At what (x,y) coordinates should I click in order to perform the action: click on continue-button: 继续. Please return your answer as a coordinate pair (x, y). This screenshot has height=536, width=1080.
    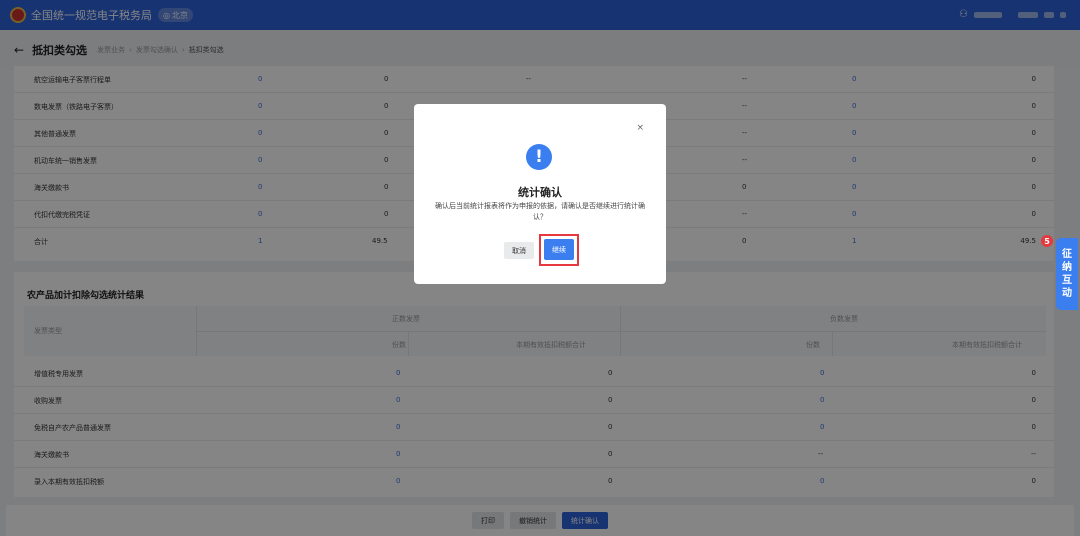
    Looking at the image, I should click on (559, 249).